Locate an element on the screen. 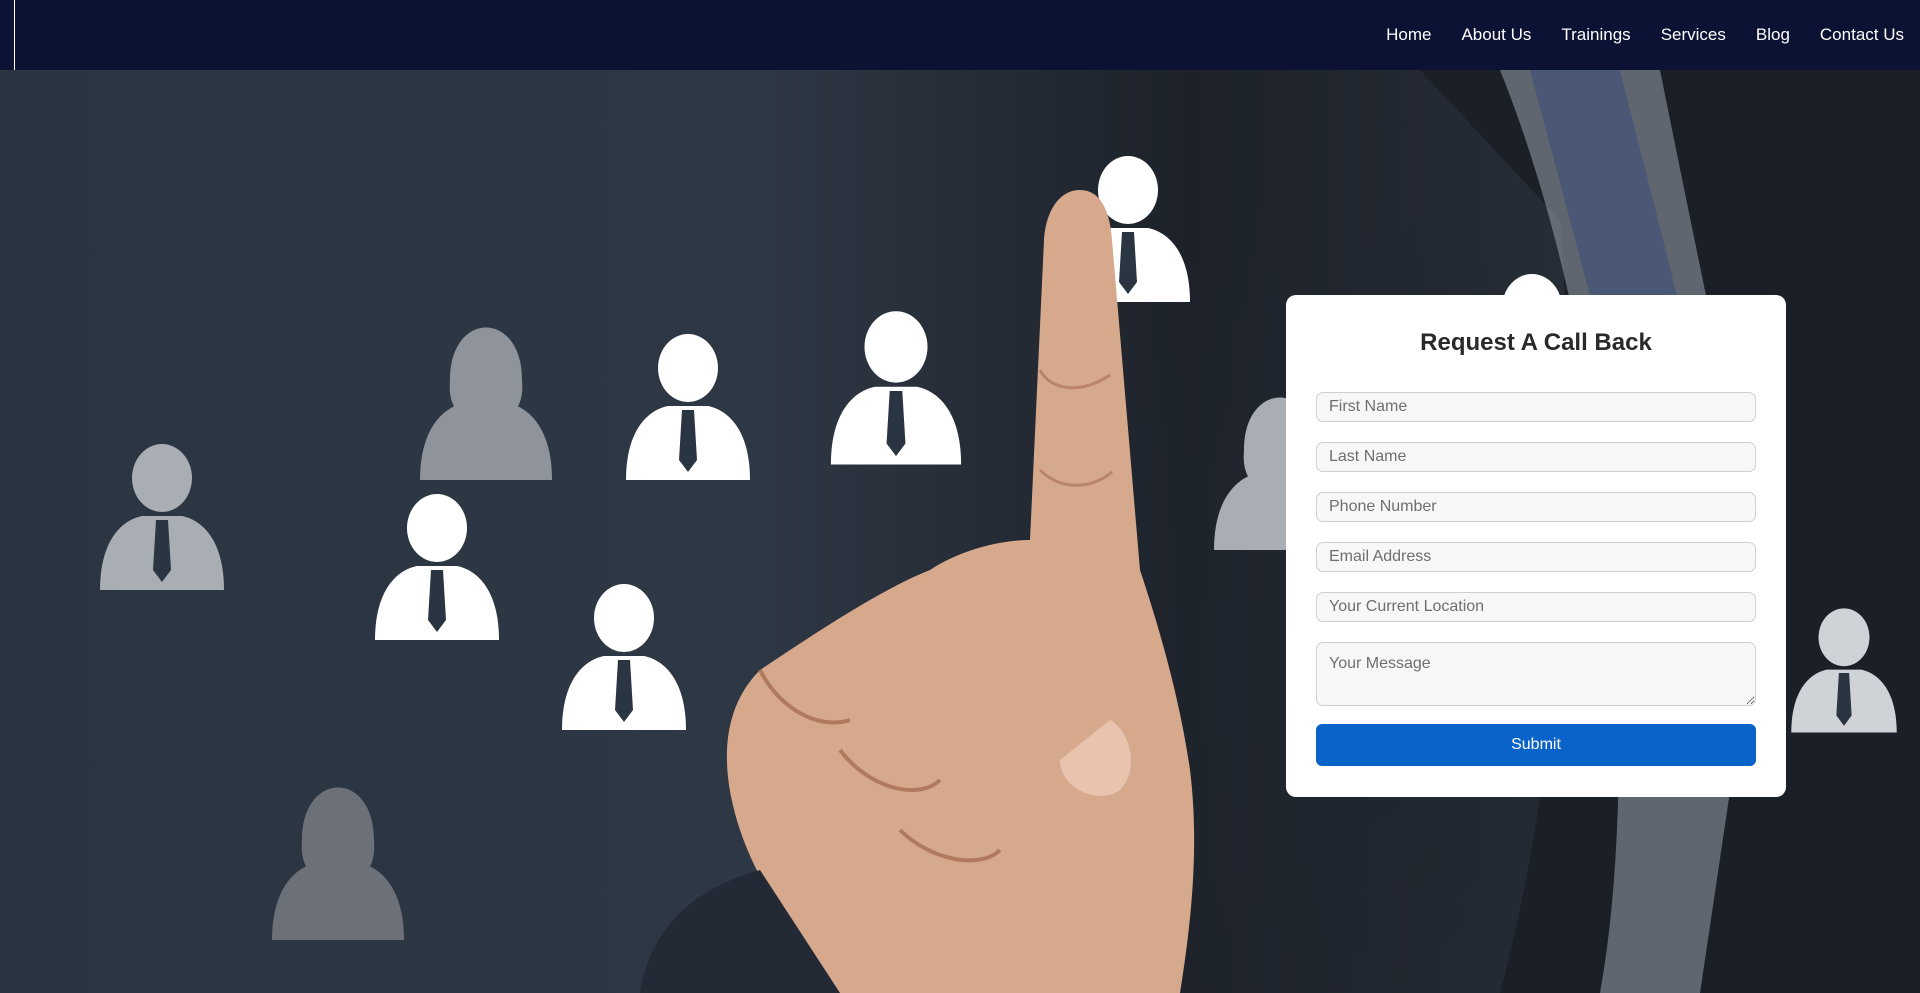  nav-link-trainings: Trainings is located at coordinates (1595, 34).